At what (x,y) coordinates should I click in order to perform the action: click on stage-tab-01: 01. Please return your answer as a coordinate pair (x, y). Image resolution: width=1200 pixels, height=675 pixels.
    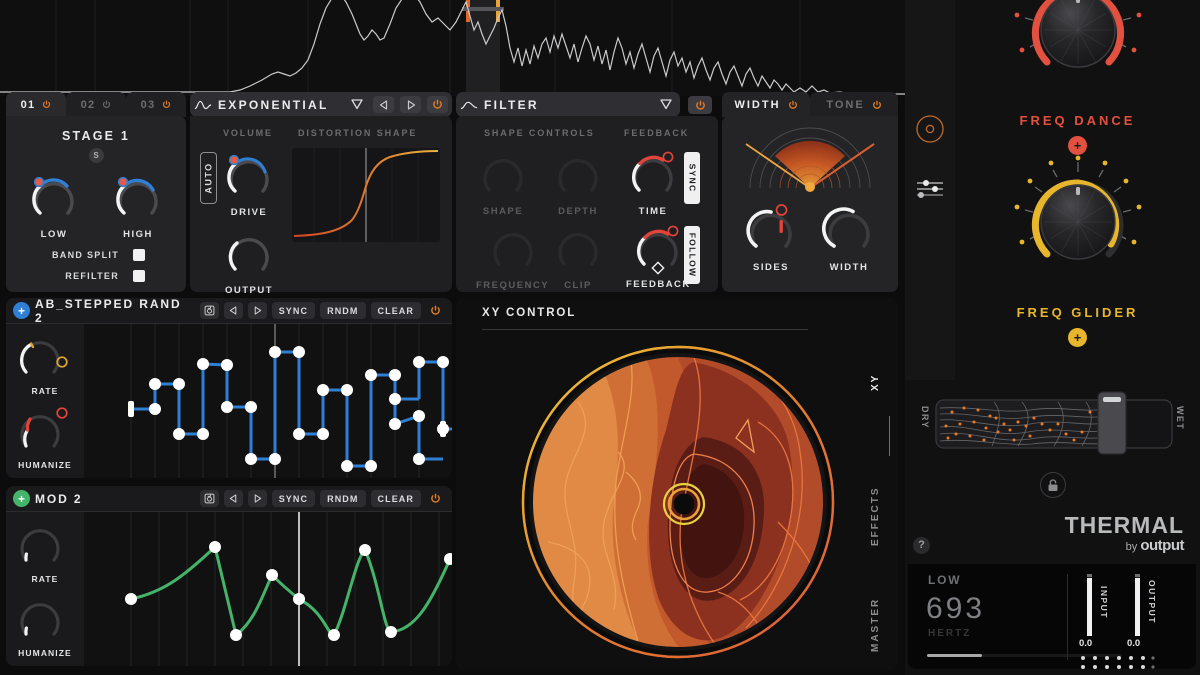
    Looking at the image, I should click on (36, 104).